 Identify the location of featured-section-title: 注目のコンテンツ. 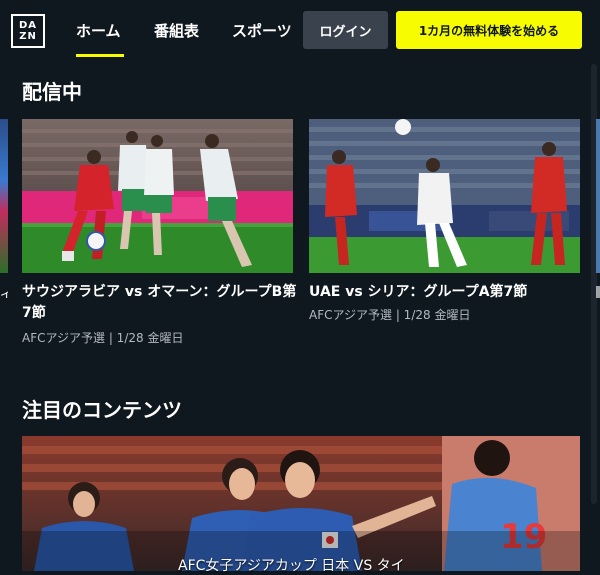
(102, 410).